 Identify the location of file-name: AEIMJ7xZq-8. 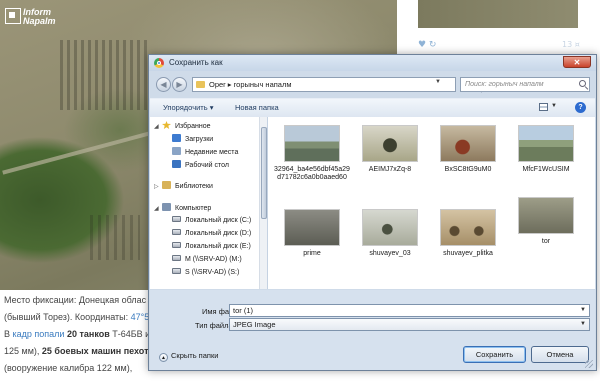
(390, 169).